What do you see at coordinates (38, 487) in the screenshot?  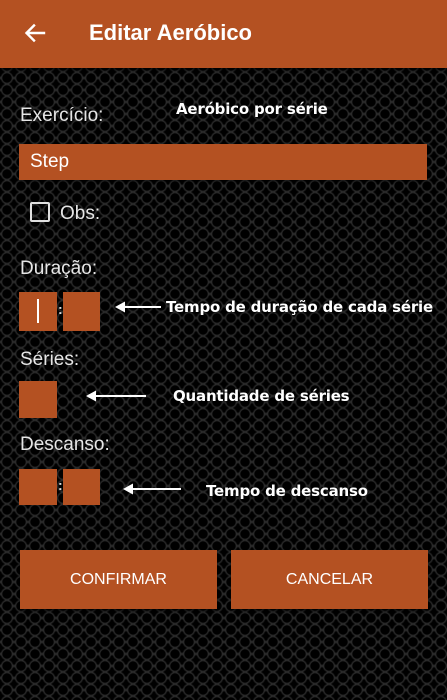 I see `rest-minutes-input` at bounding box center [38, 487].